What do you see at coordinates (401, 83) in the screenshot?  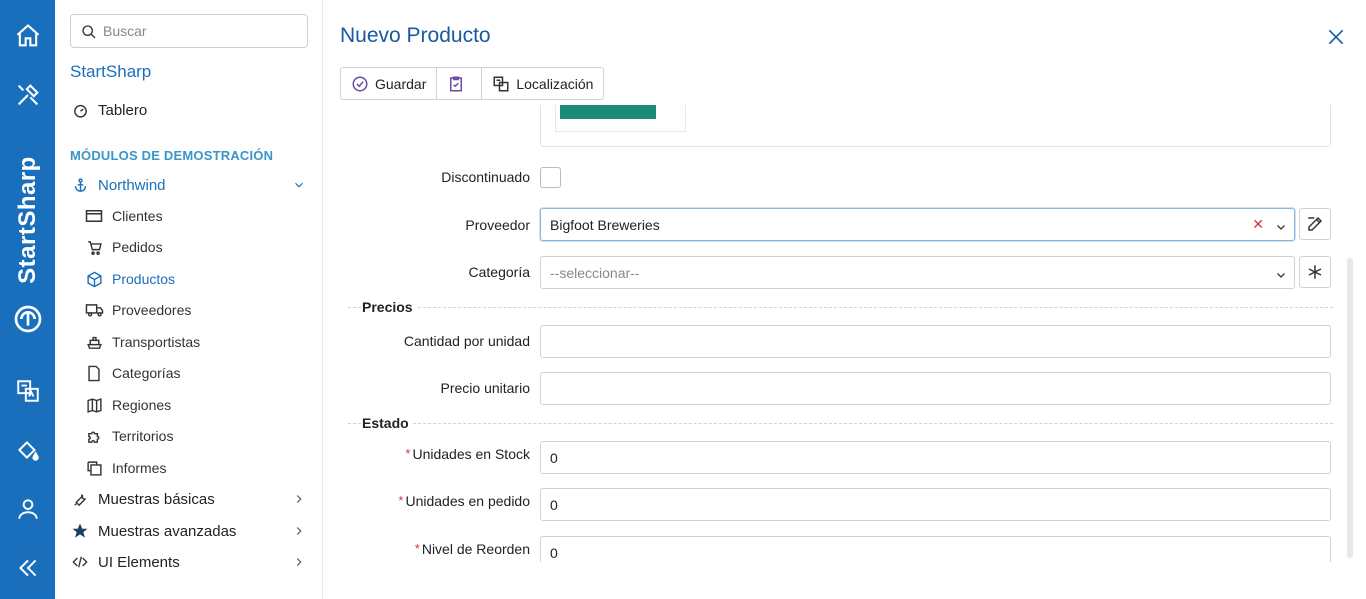 I see `save-label: Guardar` at bounding box center [401, 83].